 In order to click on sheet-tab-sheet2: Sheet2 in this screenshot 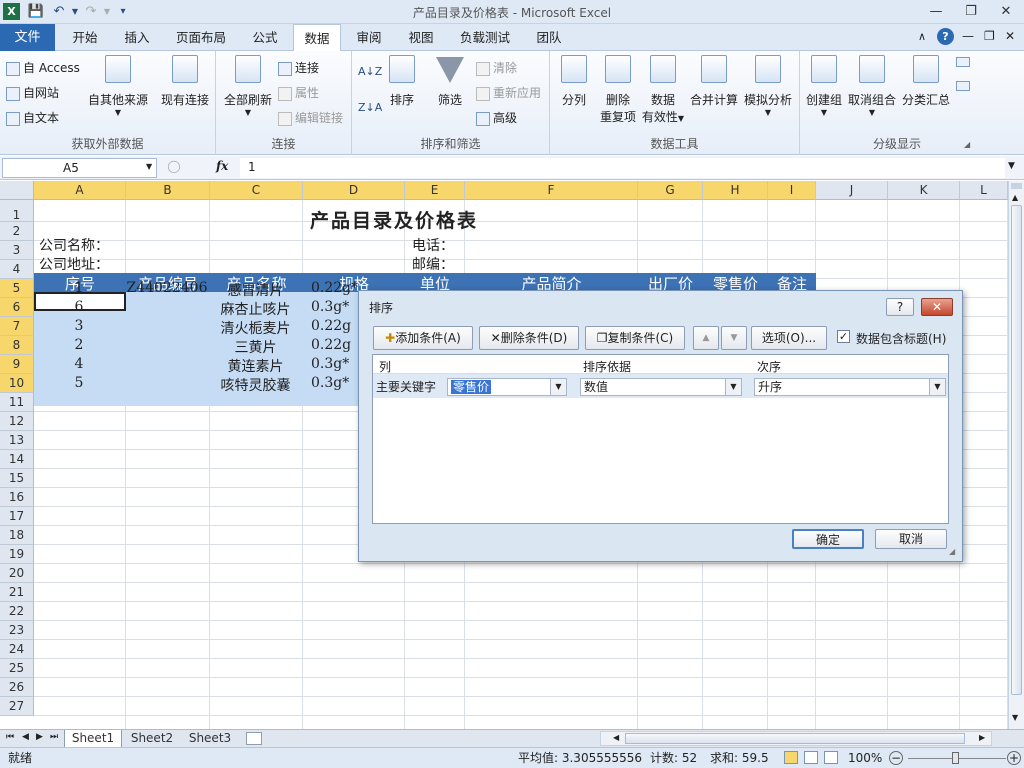, I will do `click(152, 739)`.